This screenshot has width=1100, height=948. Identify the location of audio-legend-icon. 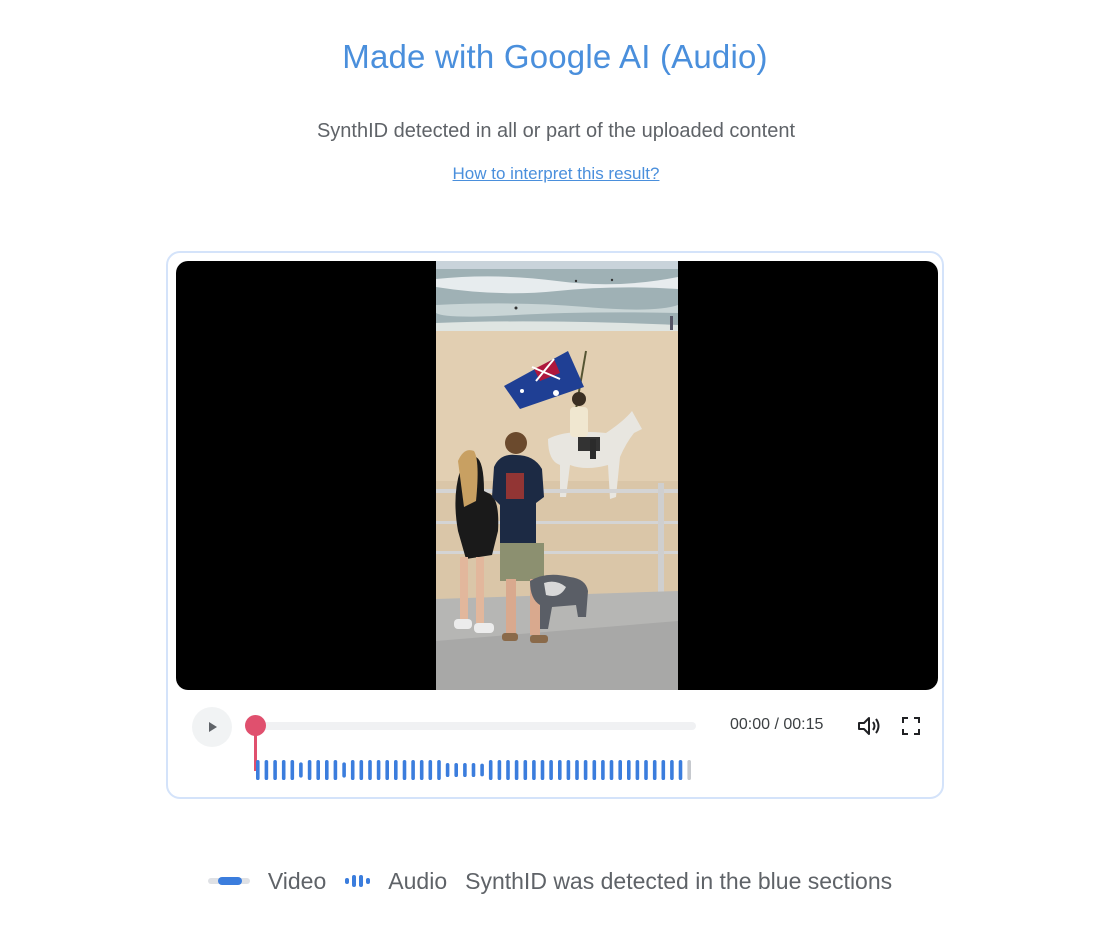
(358, 881).